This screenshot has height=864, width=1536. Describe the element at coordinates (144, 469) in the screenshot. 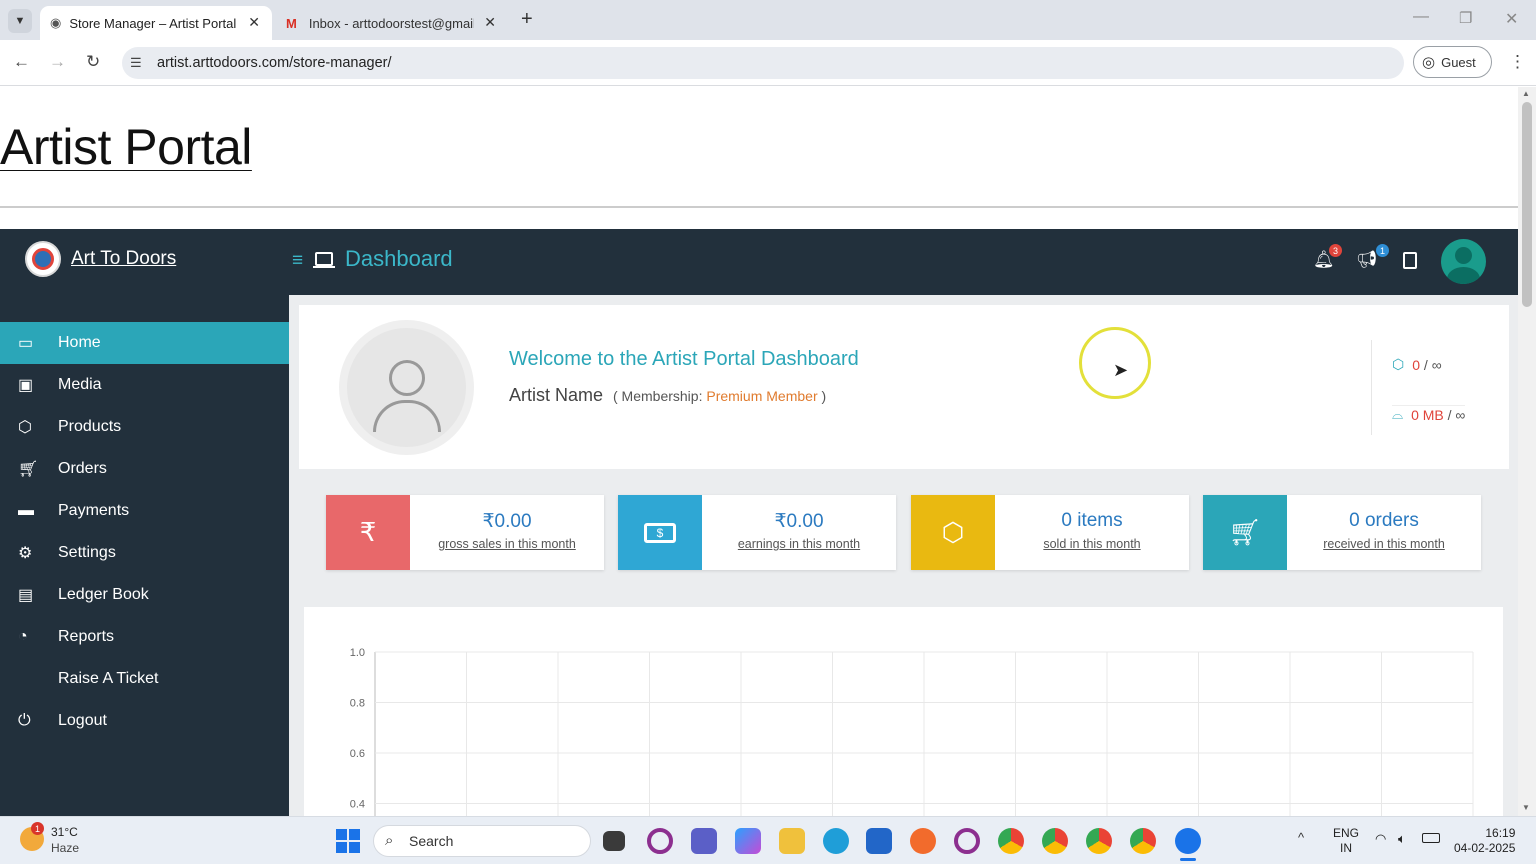

I see `sidebar-item-orders: 🛒︎ Orders` at that location.